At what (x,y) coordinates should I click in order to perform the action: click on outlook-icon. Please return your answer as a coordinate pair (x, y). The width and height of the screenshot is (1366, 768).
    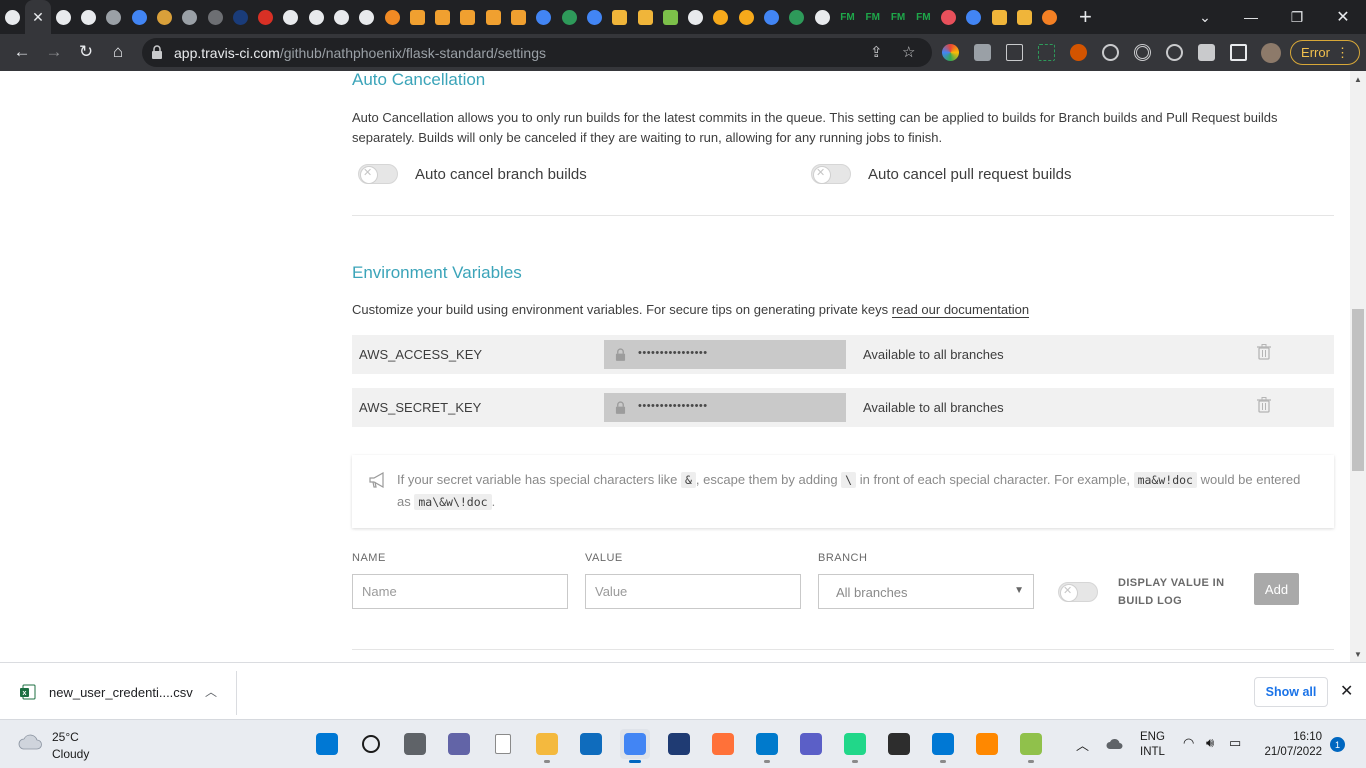
    Looking at the image, I should click on (943, 746).